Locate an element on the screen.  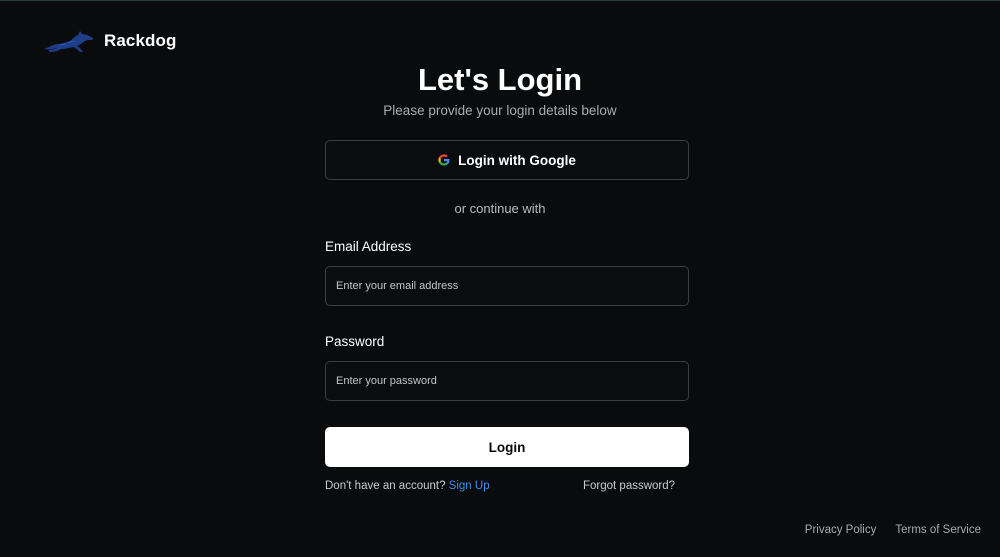
email-label: Email Address is located at coordinates (368, 246).